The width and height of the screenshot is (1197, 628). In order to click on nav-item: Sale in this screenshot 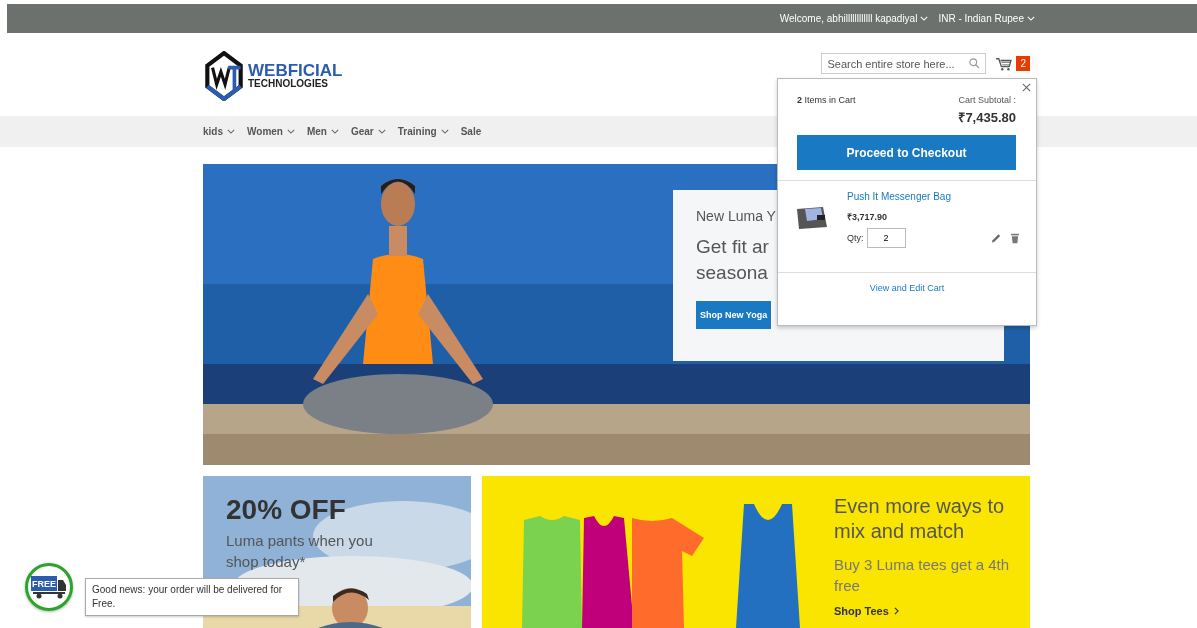, I will do `click(471, 131)`.